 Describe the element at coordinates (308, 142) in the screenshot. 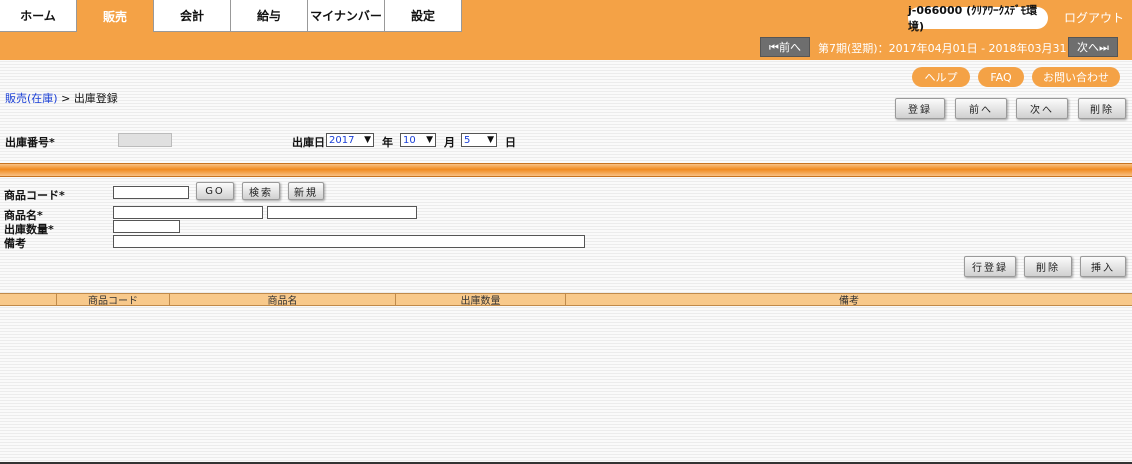

I see `issue-date-label: 出庫日` at that location.